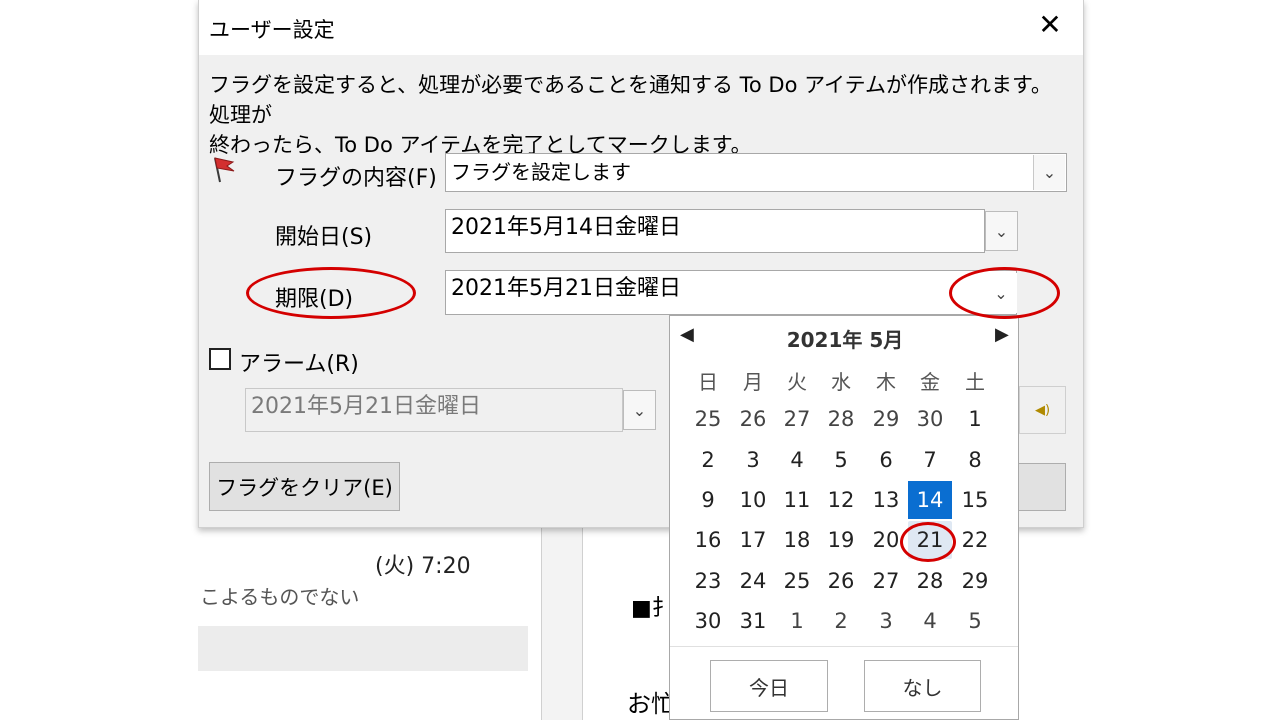 The image size is (1280, 720). Describe the element at coordinates (975, 382) in the screenshot. I see `weekday-label: 土` at that location.